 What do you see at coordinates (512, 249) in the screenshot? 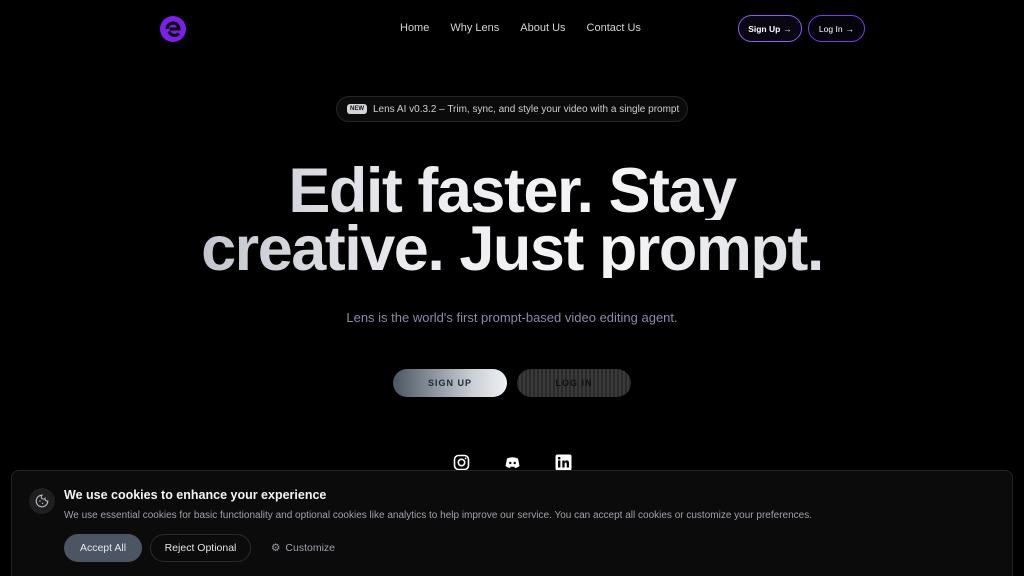
I see `headline-line-2: creative. Just prompt.` at bounding box center [512, 249].